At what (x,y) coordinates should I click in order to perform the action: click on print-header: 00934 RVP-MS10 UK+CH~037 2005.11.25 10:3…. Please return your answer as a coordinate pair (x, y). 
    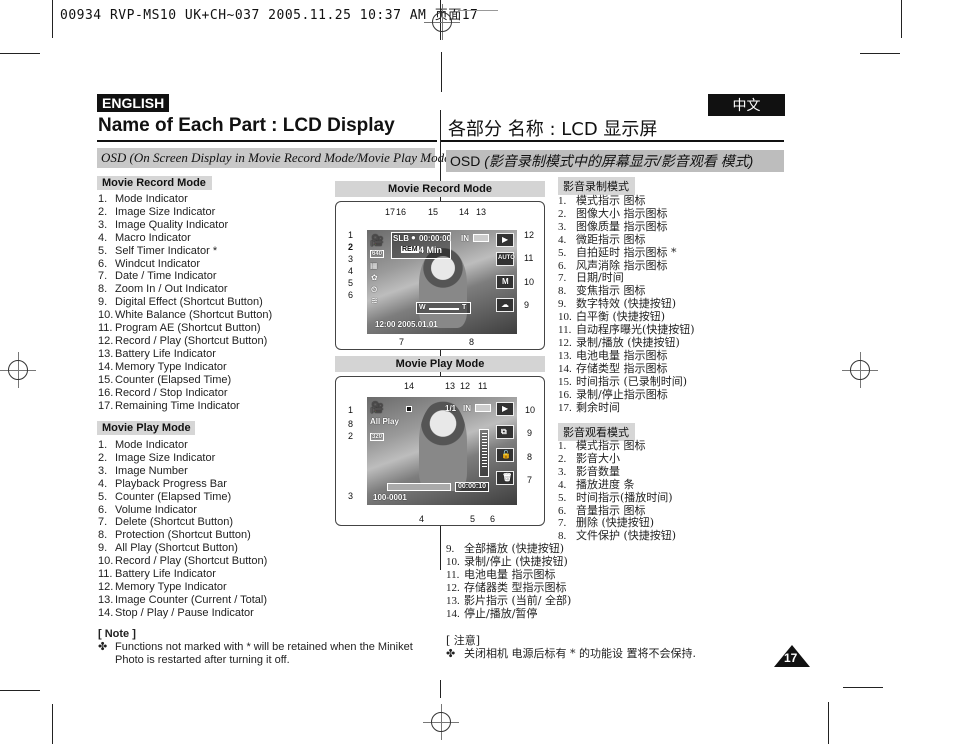
    Looking at the image, I should click on (269, 15).